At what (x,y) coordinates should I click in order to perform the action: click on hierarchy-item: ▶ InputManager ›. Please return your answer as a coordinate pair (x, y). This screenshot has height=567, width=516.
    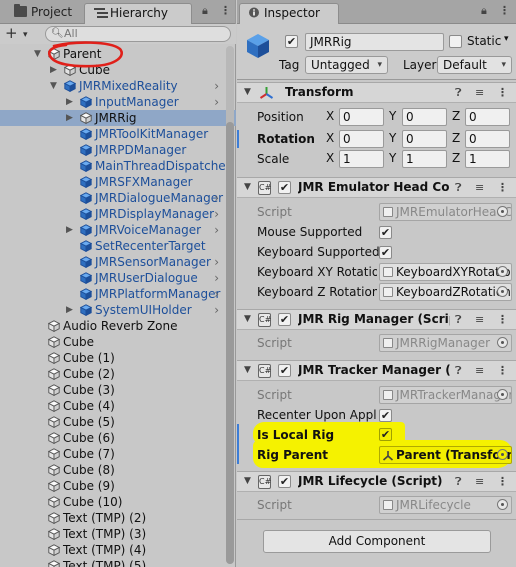
    Looking at the image, I should click on (118, 102).